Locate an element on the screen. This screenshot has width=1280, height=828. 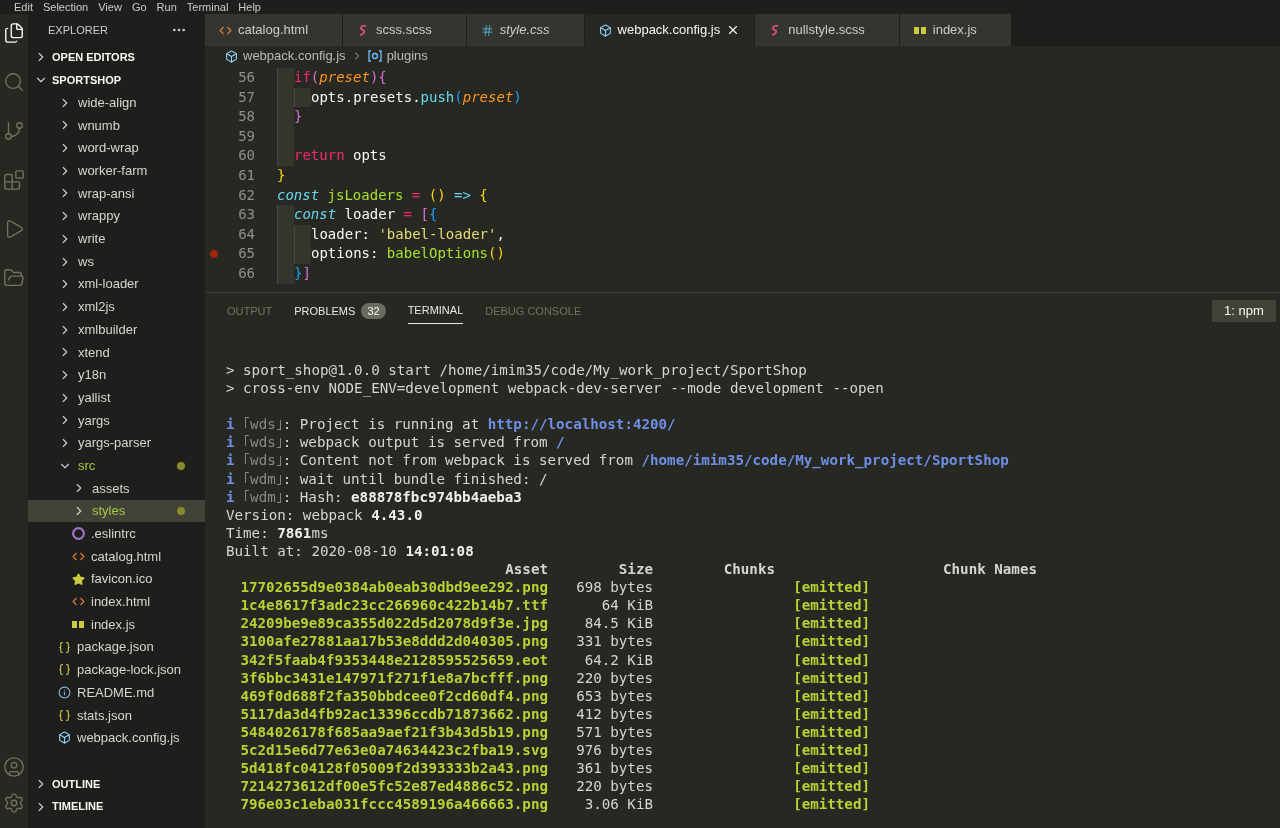
asset-size: 64 KiB is located at coordinates (626, 605).